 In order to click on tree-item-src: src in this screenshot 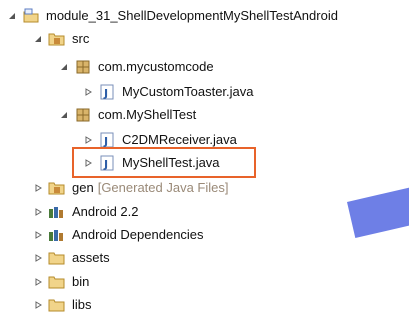, I will do `click(60, 38)`.